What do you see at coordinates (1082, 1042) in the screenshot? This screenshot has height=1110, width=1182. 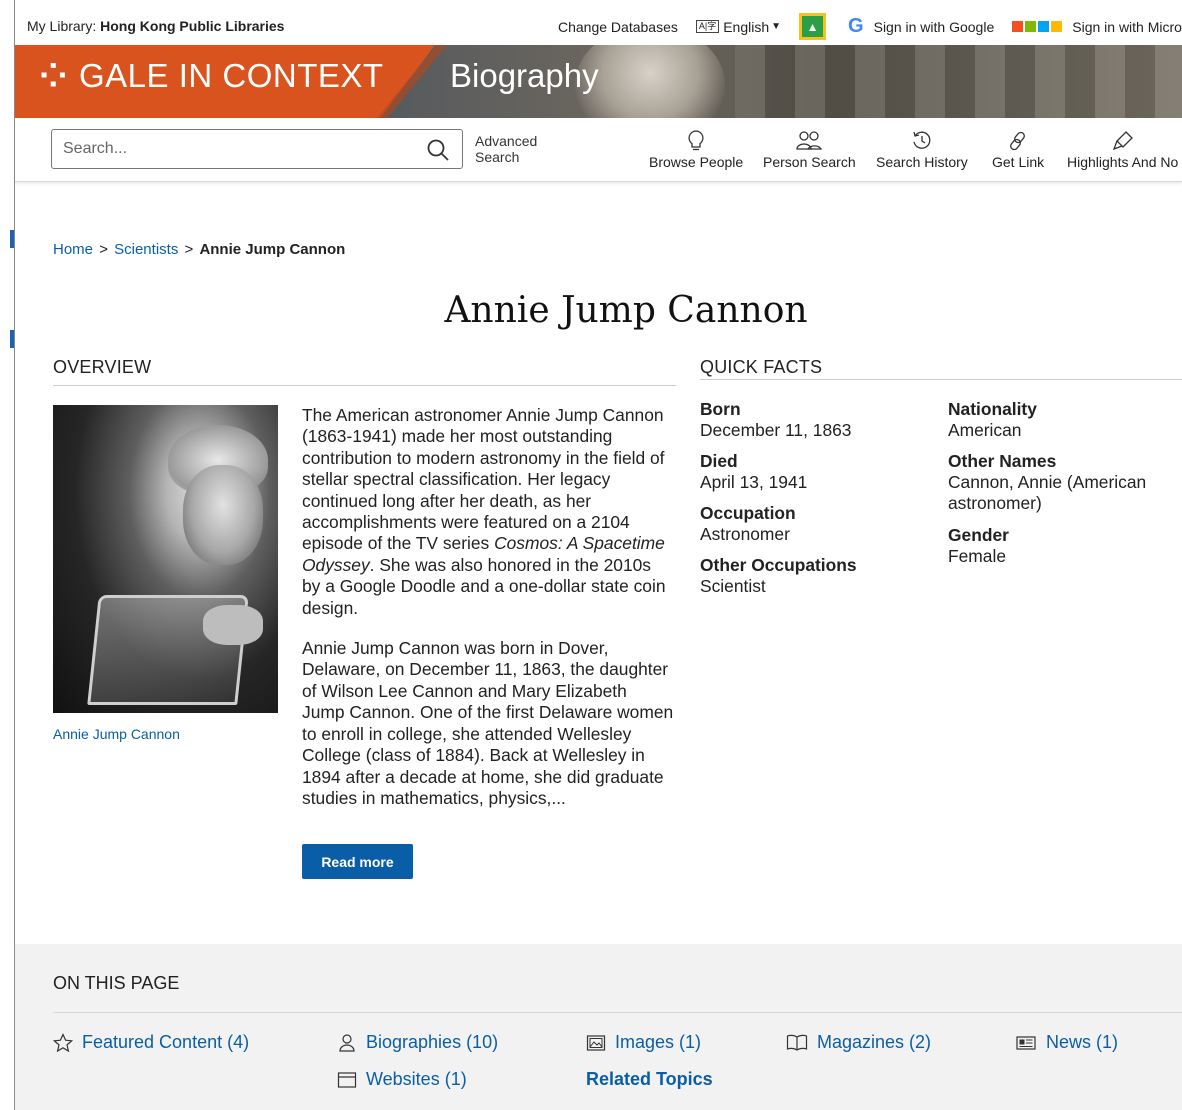 I see `news-label: News (1)` at bounding box center [1082, 1042].